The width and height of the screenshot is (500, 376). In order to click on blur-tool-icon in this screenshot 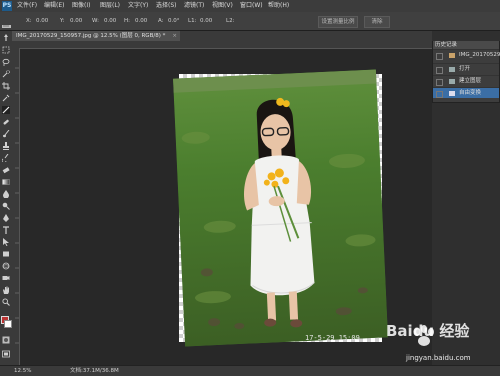, I will do `click(6, 194)`.